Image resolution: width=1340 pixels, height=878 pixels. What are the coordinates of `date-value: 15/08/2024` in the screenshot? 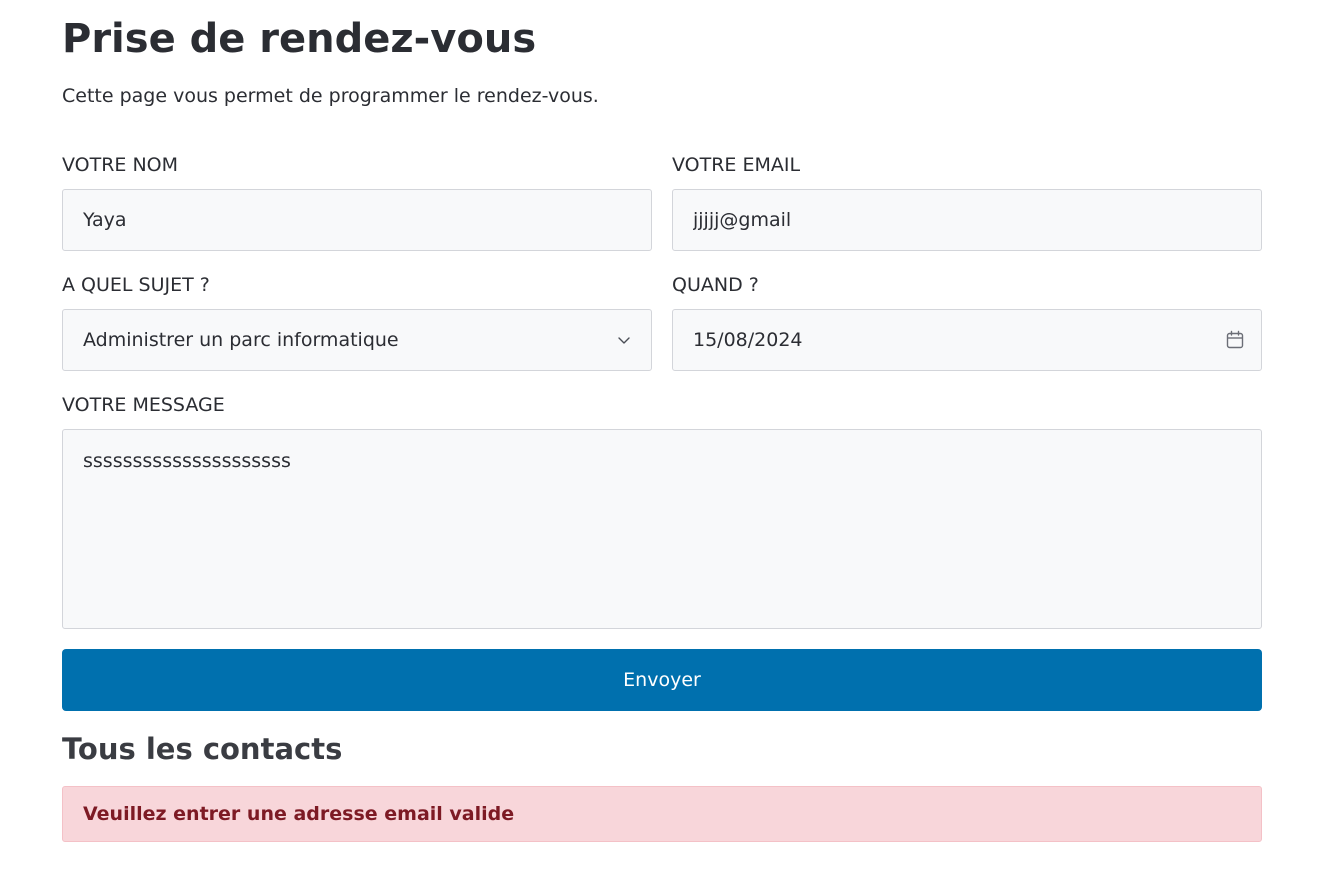 It's located at (748, 340).